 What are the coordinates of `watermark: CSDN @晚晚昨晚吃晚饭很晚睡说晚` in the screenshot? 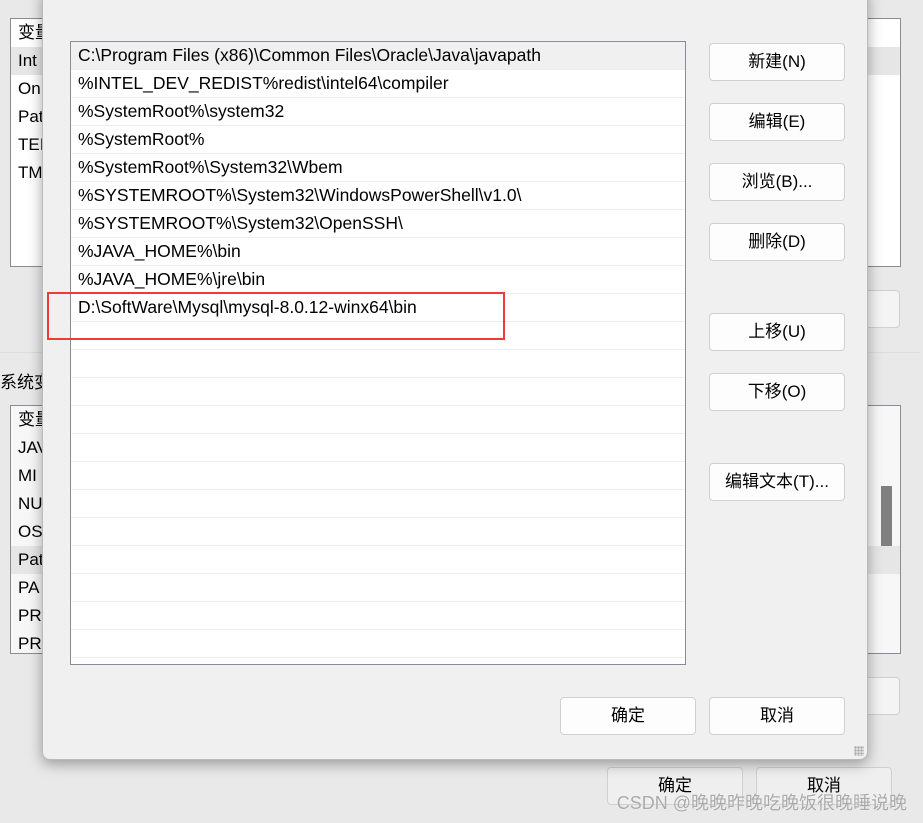 It's located at (761, 803).